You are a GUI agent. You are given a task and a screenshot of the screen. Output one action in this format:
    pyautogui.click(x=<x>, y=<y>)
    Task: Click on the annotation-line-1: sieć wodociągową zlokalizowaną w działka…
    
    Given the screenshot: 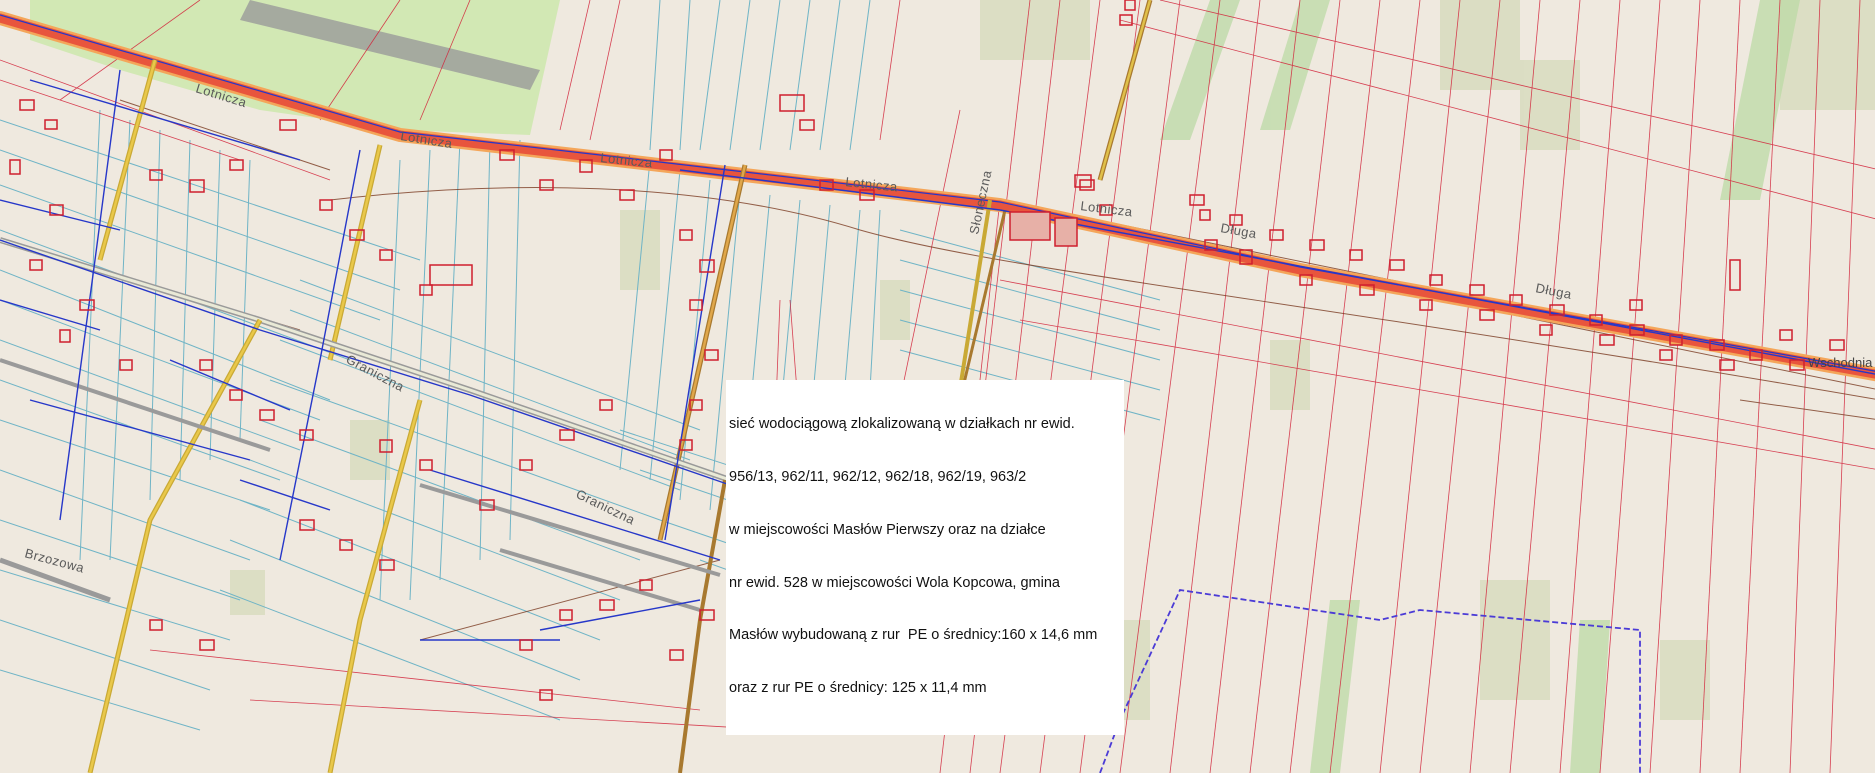 What is the action you would take?
    pyautogui.click(x=902, y=424)
    